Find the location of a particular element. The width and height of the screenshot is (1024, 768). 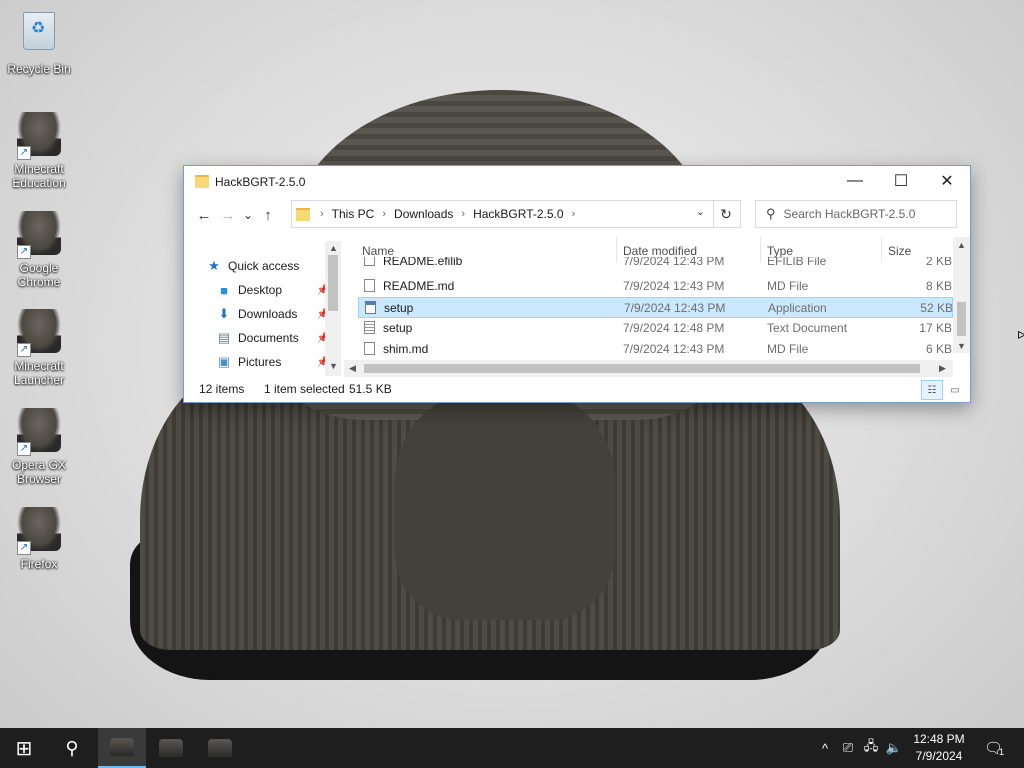

file-list-horizontal-scrollbar: ◀ ▶ is located at coordinates (648, 368).